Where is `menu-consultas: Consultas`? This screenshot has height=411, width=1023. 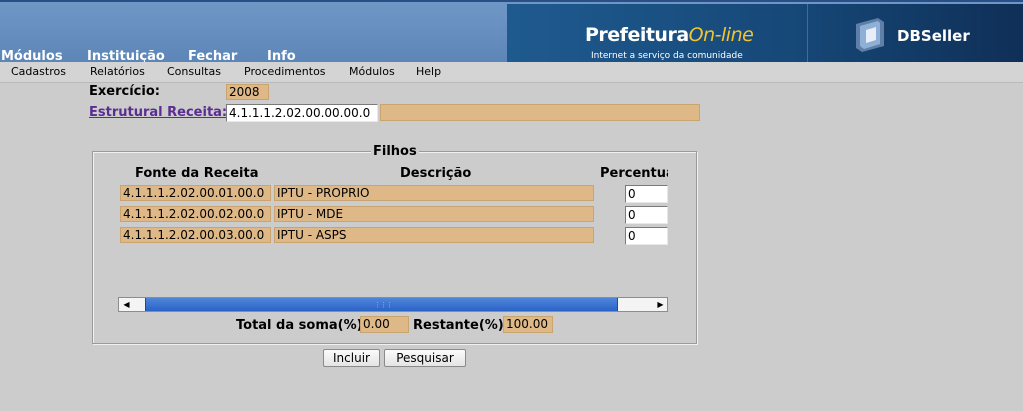 menu-consultas: Consultas is located at coordinates (194, 71).